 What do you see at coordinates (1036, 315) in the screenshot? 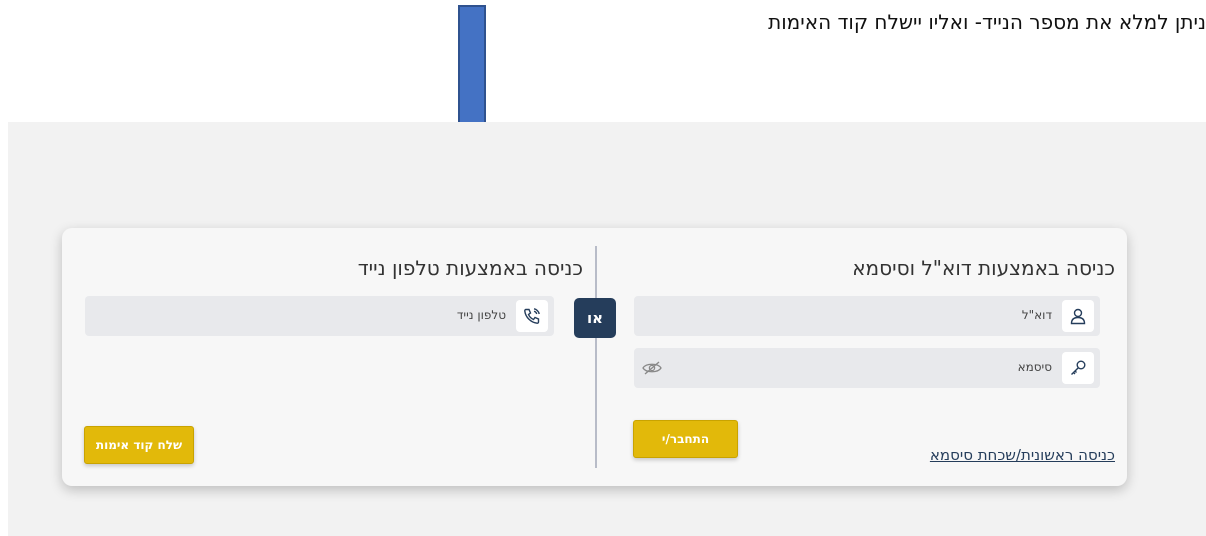
I see `email-placeholder: דוא"ל` at bounding box center [1036, 315].